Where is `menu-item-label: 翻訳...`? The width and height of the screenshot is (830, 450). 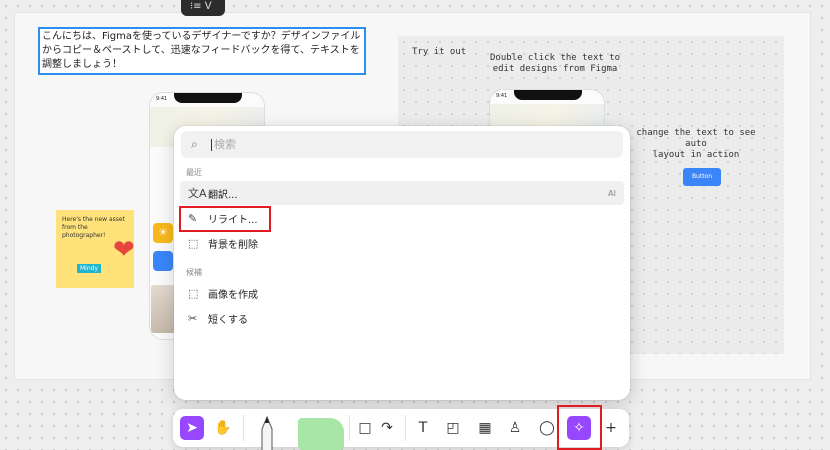
menu-item-label: 翻訳... is located at coordinates (223, 195).